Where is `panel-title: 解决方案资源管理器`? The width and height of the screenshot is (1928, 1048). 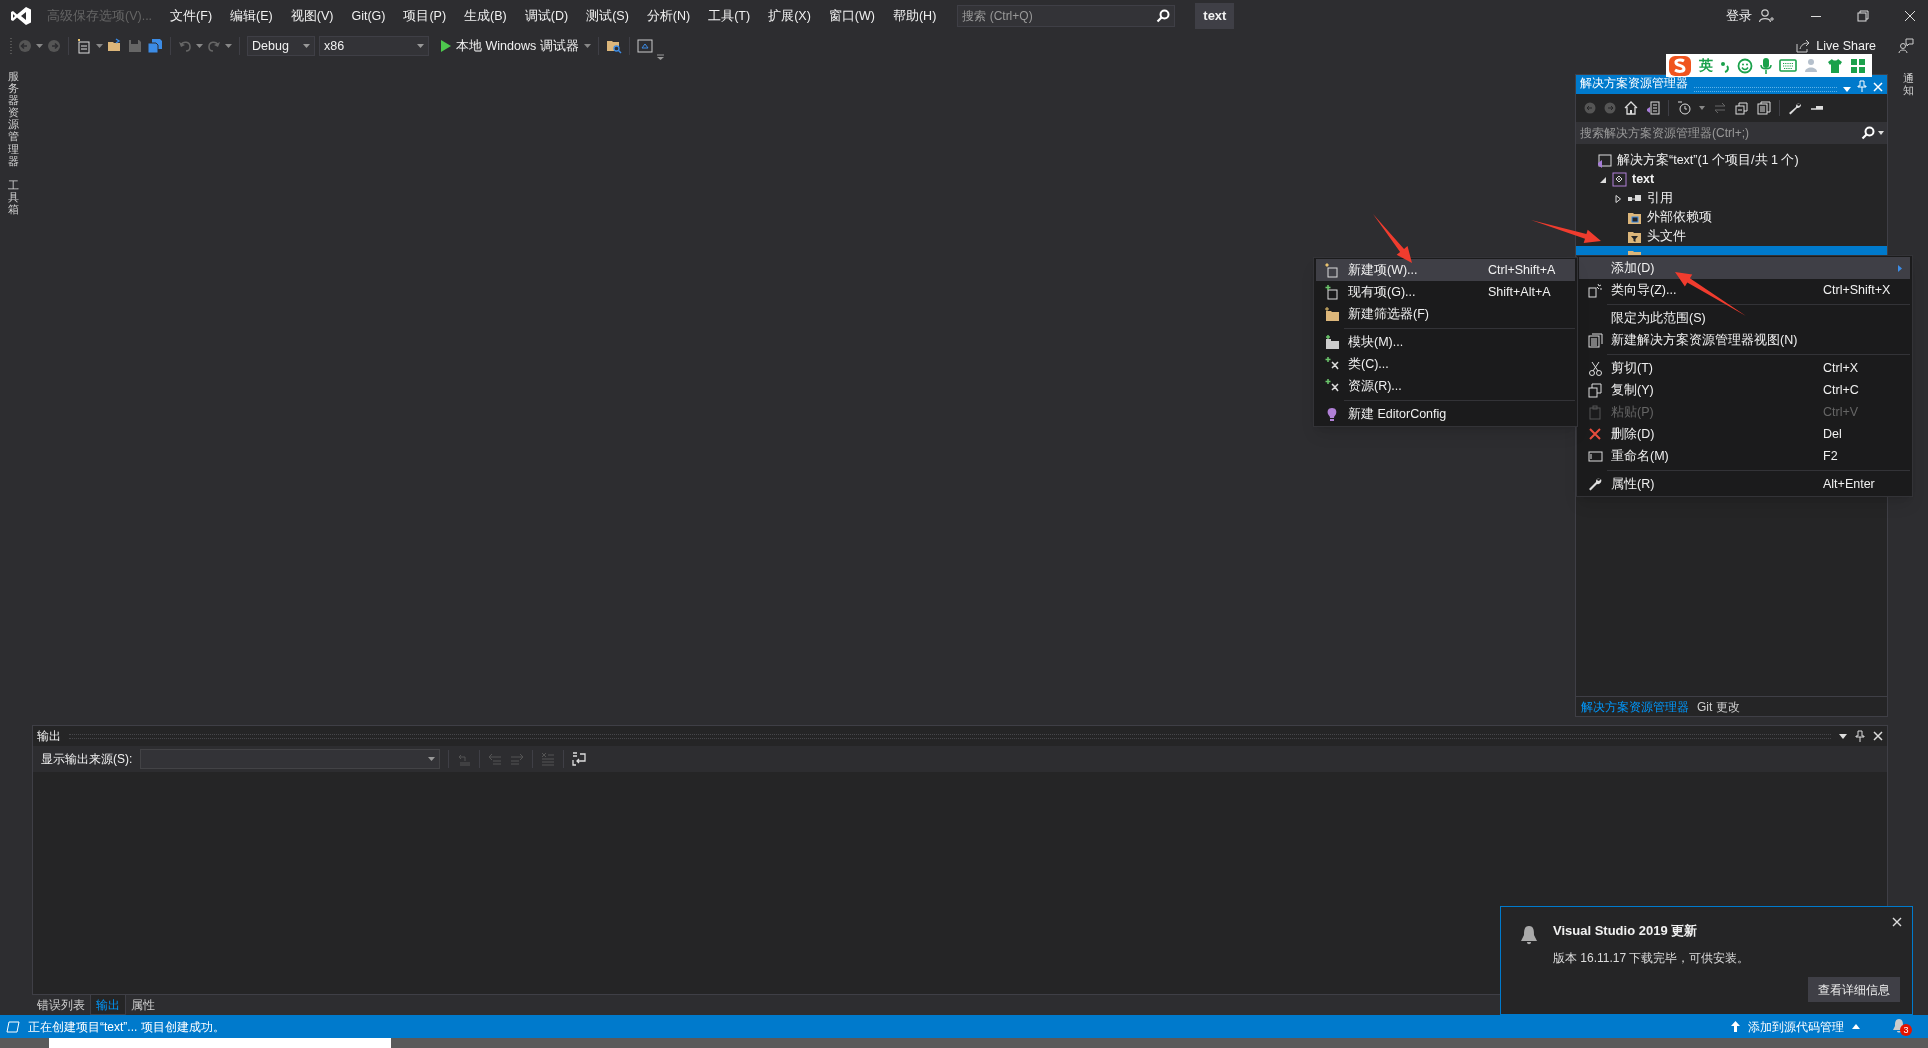 panel-title: 解决方案资源管理器 is located at coordinates (1634, 83).